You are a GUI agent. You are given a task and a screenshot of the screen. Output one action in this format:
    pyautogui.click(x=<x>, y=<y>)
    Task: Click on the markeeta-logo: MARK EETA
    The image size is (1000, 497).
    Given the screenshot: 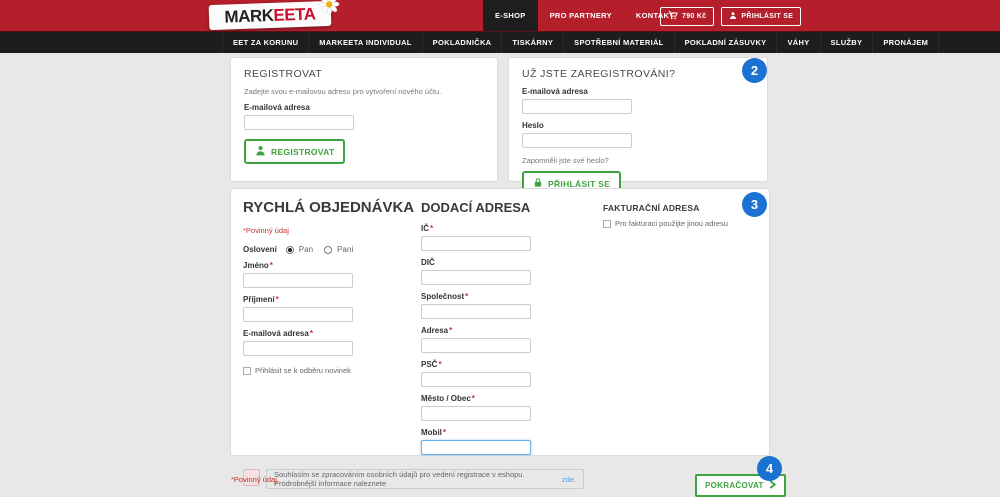 What is the action you would take?
    pyautogui.click(x=274, y=15)
    